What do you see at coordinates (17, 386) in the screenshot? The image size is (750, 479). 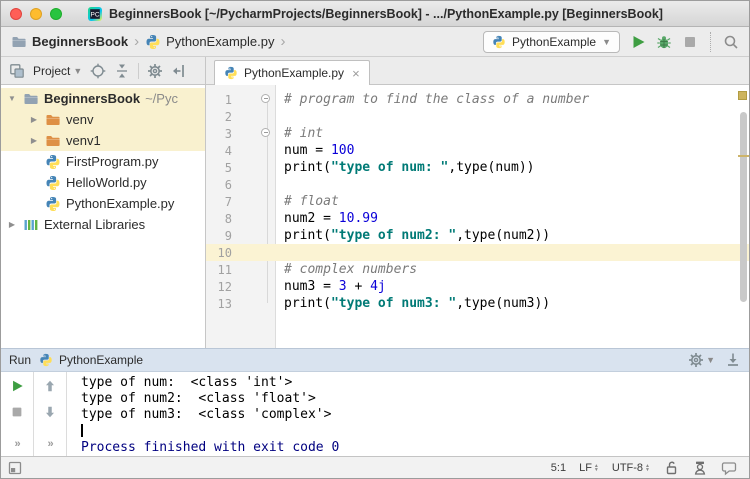 I see `rerun-button` at bounding box center [17, 386].